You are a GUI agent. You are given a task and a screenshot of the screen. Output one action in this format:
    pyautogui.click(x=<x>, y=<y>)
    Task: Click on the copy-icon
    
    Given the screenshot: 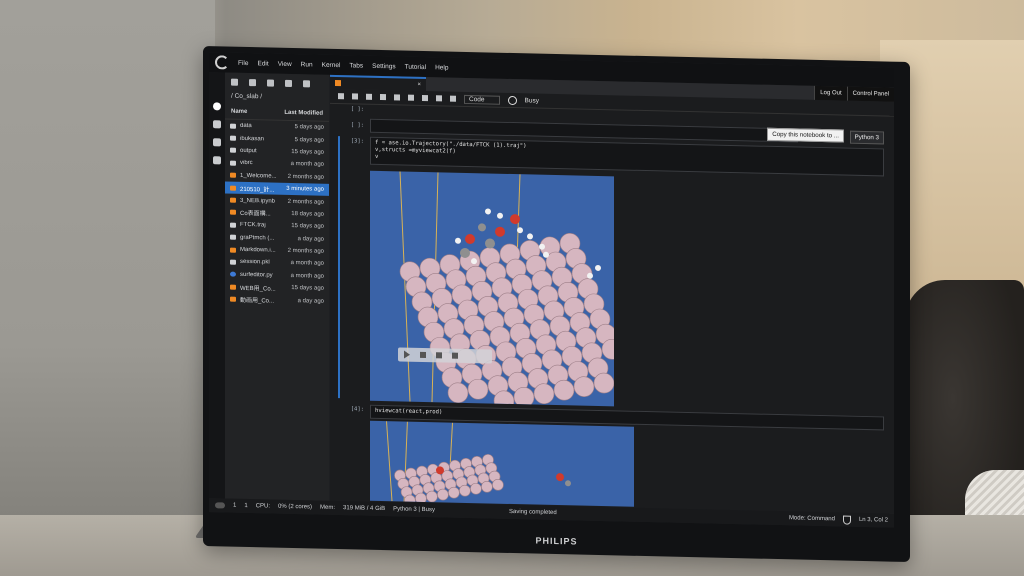 What is the action you would take?
    pyautogui.click(x=383, y=97)
    